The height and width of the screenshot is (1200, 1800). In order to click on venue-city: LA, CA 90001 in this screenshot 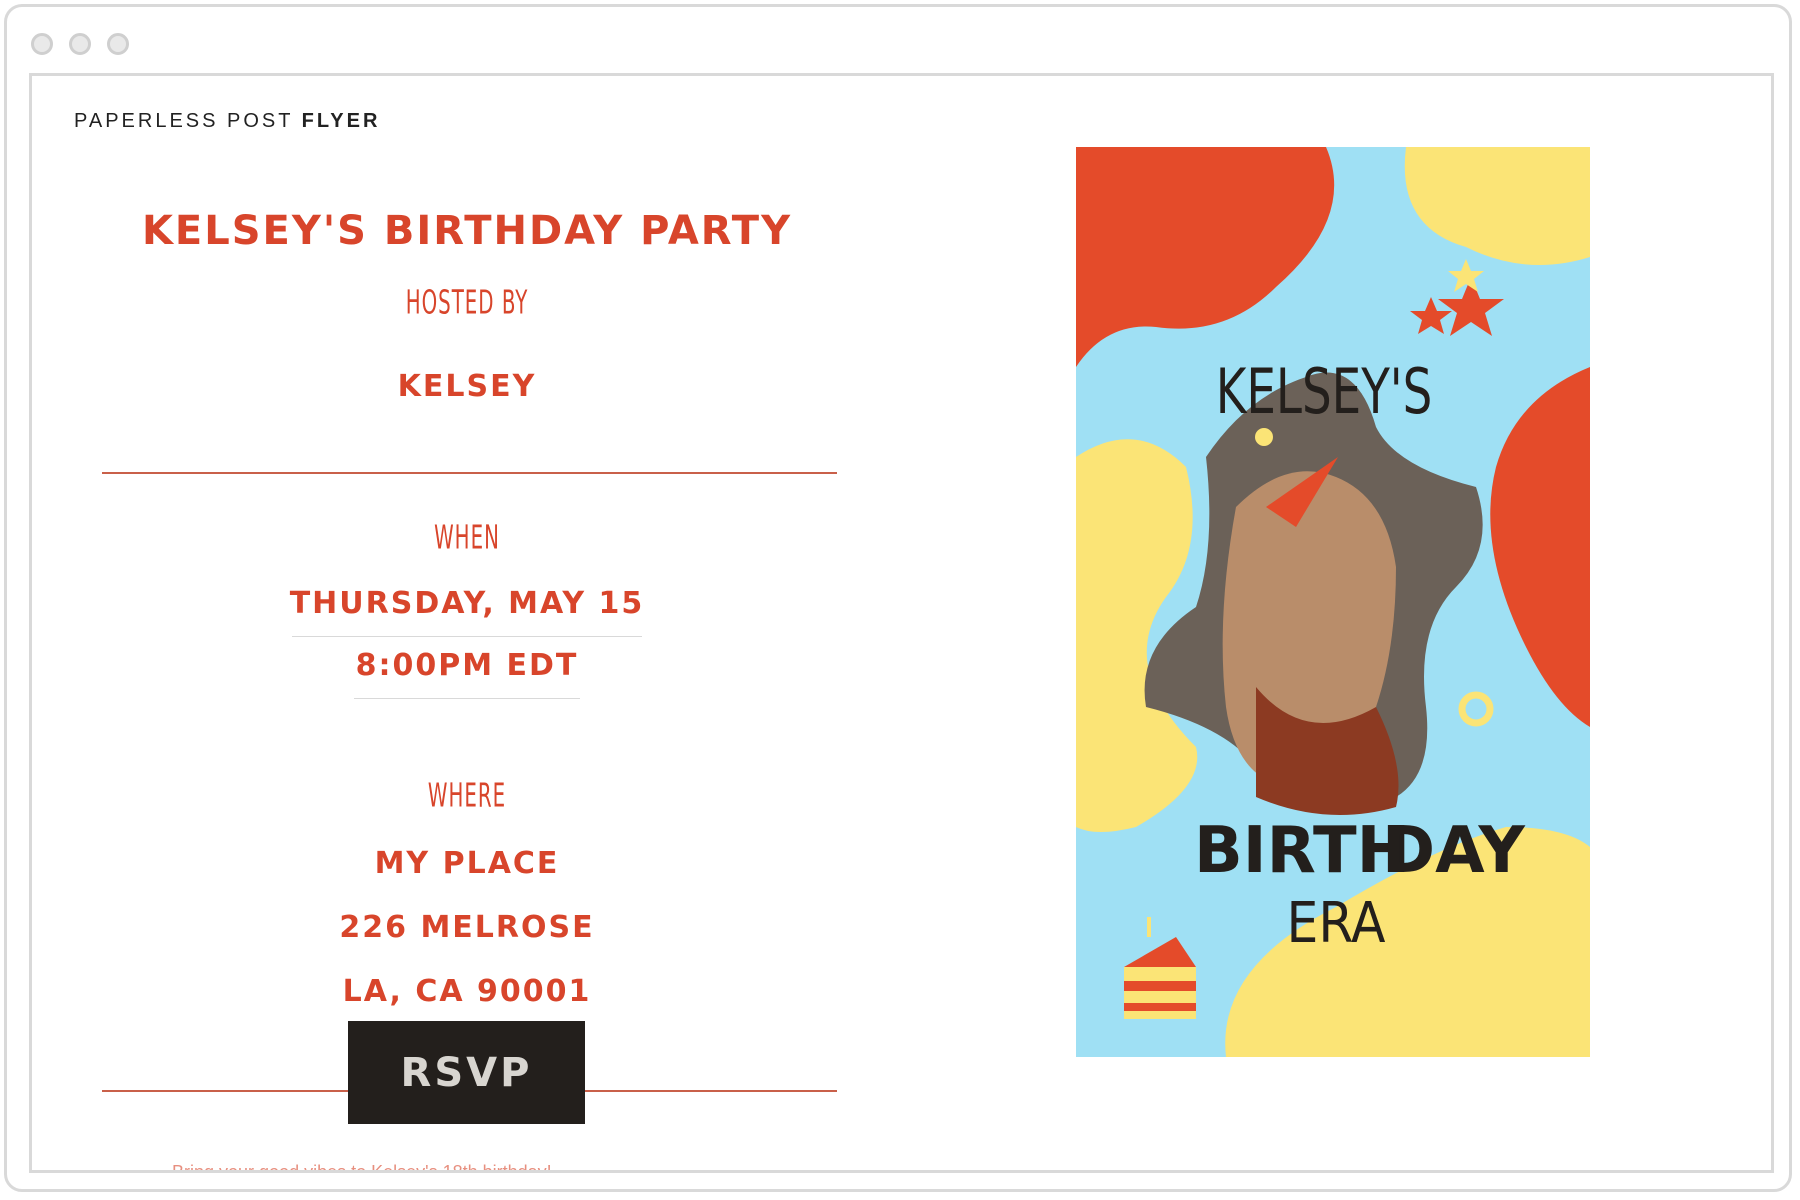, I will do `click(467, 991)`.